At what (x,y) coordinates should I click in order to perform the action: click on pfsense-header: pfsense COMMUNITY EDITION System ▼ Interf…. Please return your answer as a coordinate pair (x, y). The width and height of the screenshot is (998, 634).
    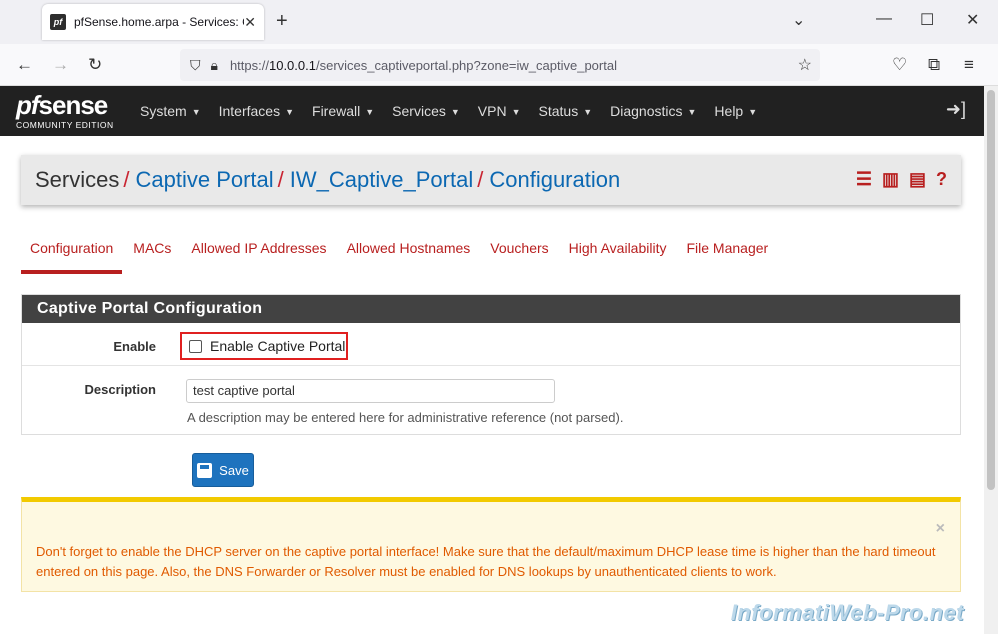
    Looking at the image, I should click on (499, 111).